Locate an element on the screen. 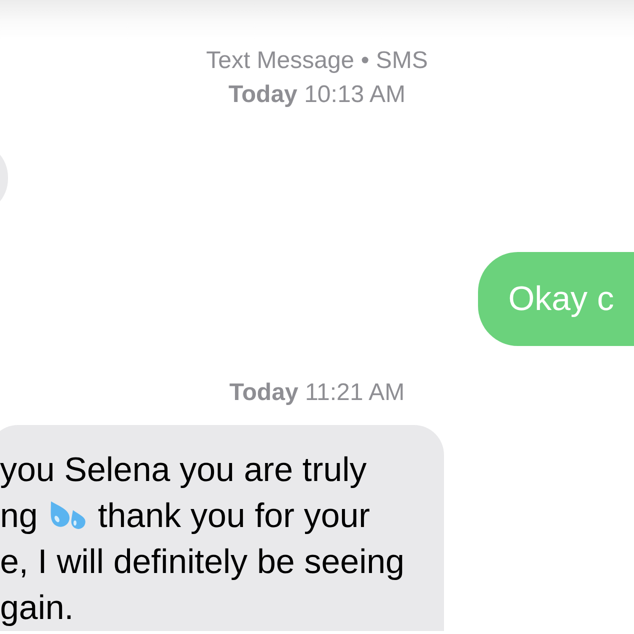 Image resolution: width=634 pixels, height=634 pixels. message-text: ng thank you for your is located at coordinates (185, 516).